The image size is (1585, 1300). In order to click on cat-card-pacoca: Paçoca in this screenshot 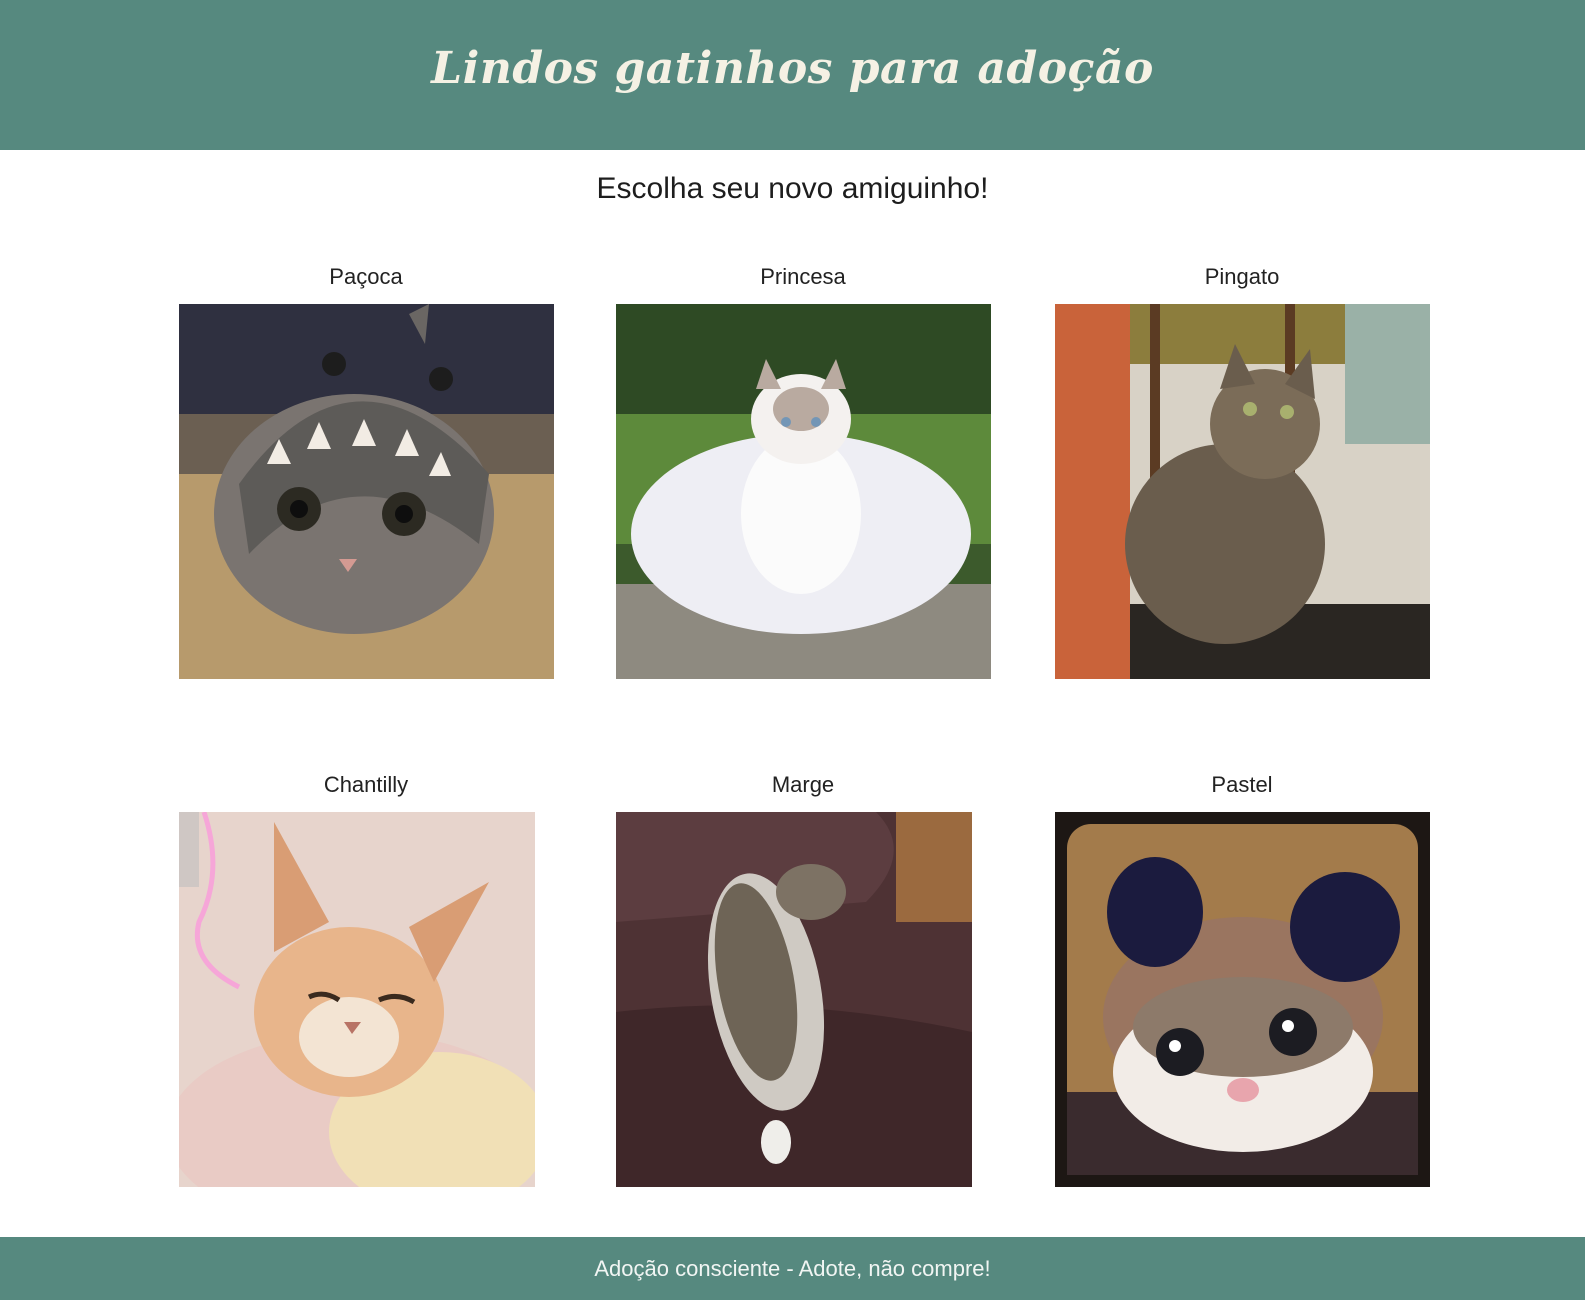, I will do `click(366, 470)`.